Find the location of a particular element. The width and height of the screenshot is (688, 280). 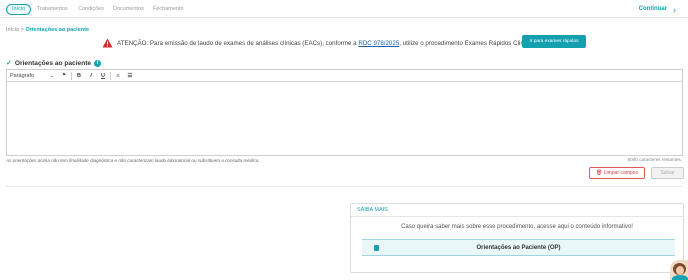

trash-icon: 🗑 is located at coordinates (599, 173).